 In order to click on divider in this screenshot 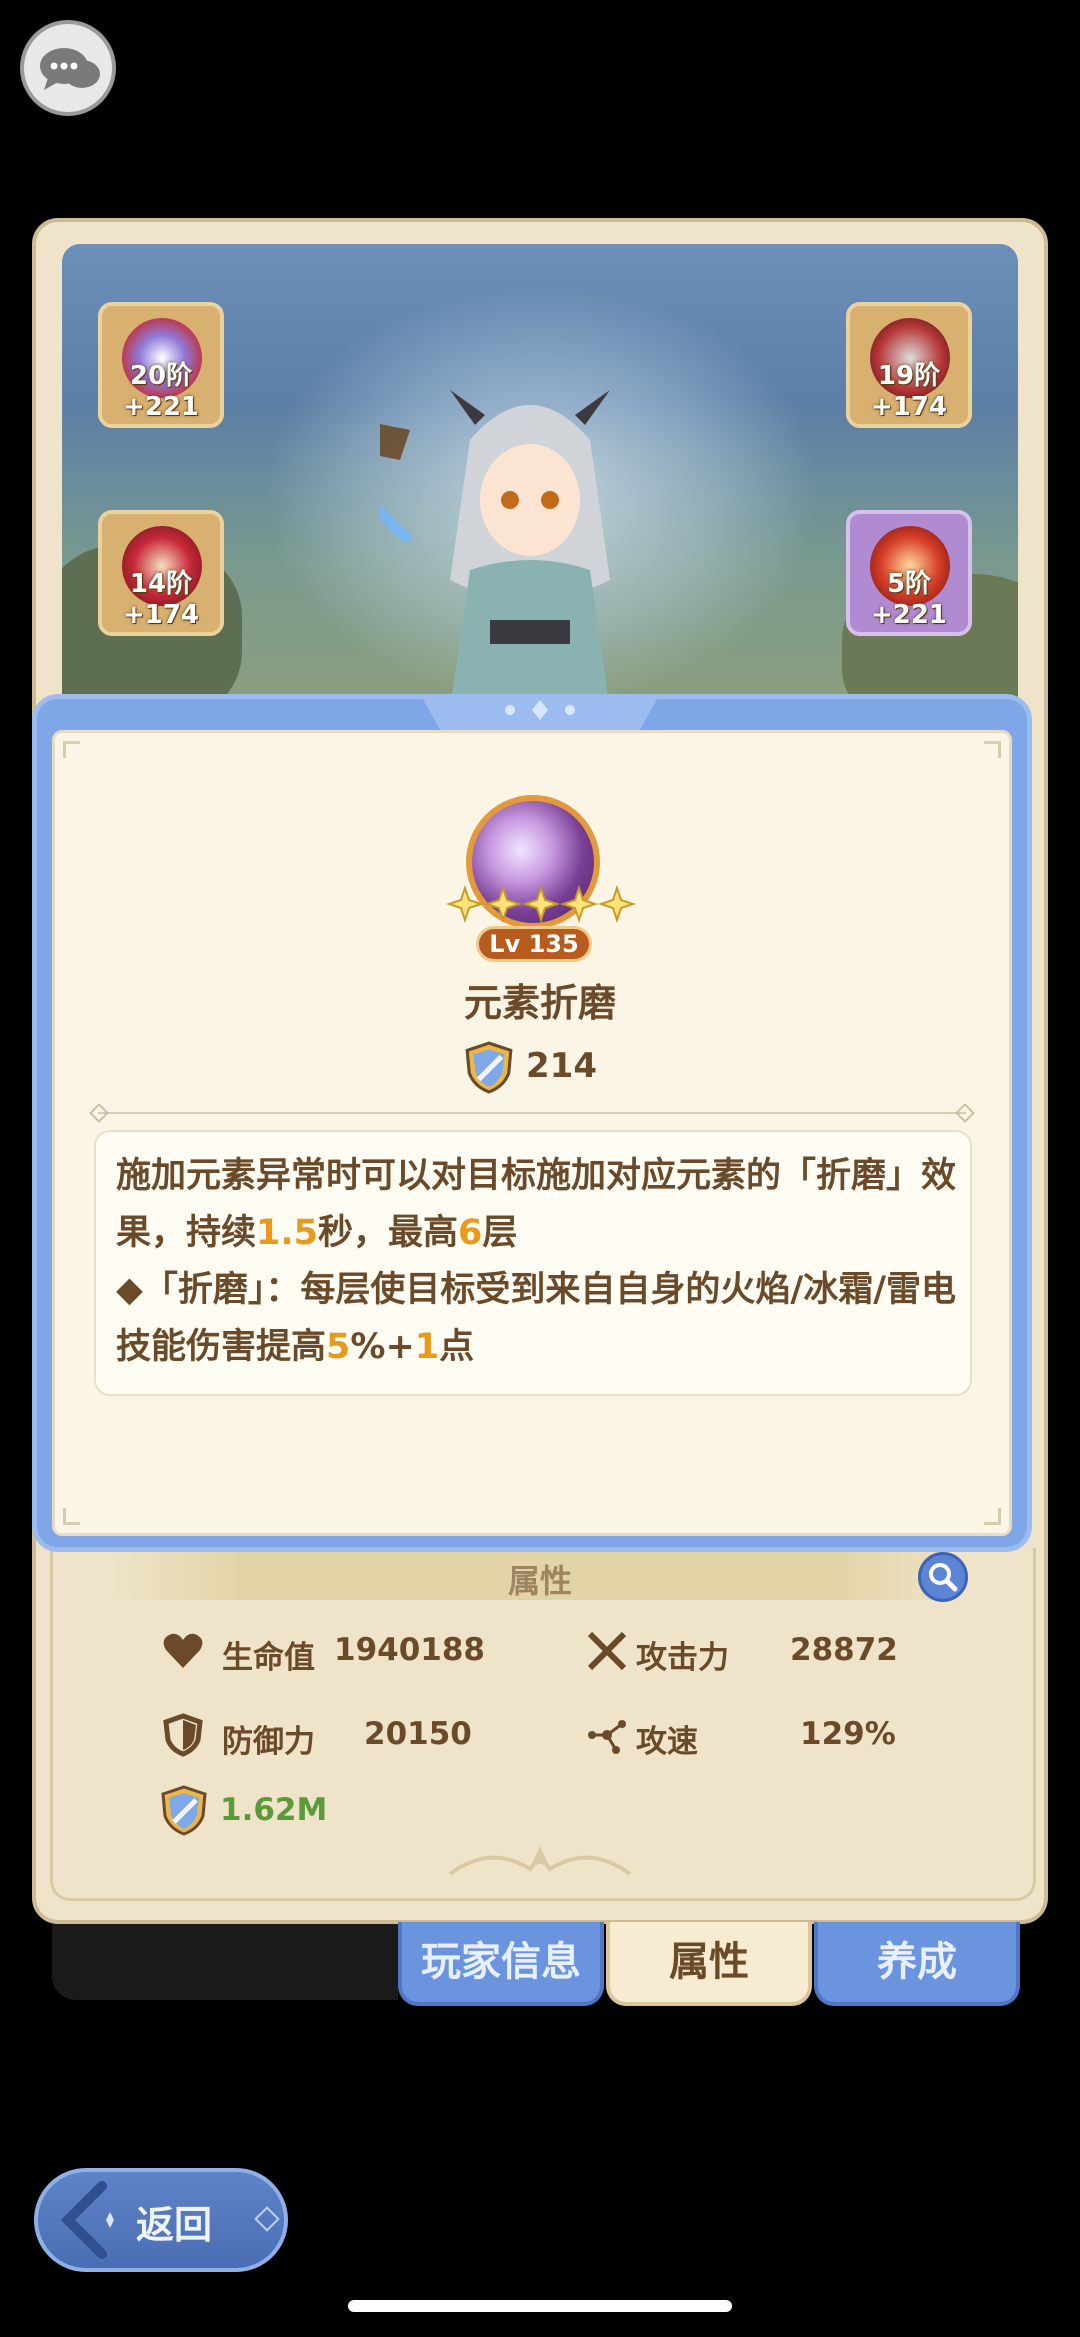, I will do `click(532, 1113)`.